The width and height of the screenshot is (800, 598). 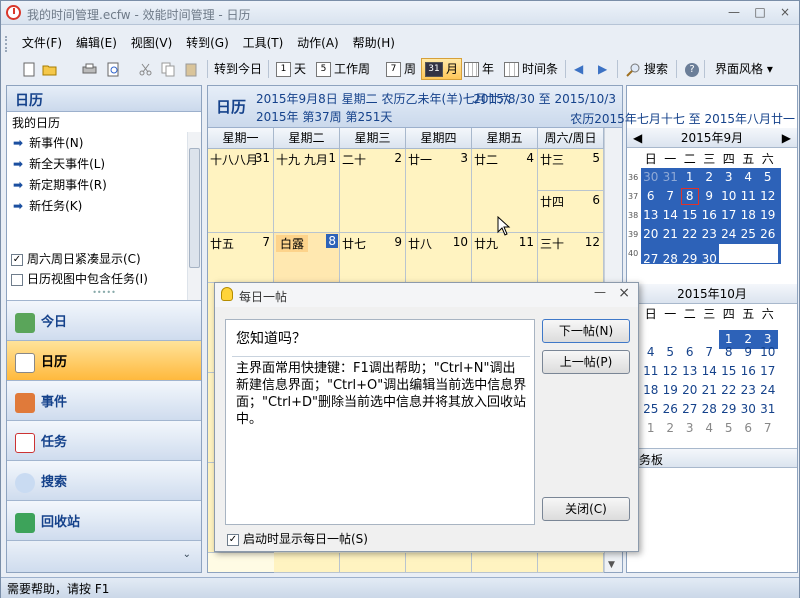 I want to click on print-icon, so click(x=91, y=69).